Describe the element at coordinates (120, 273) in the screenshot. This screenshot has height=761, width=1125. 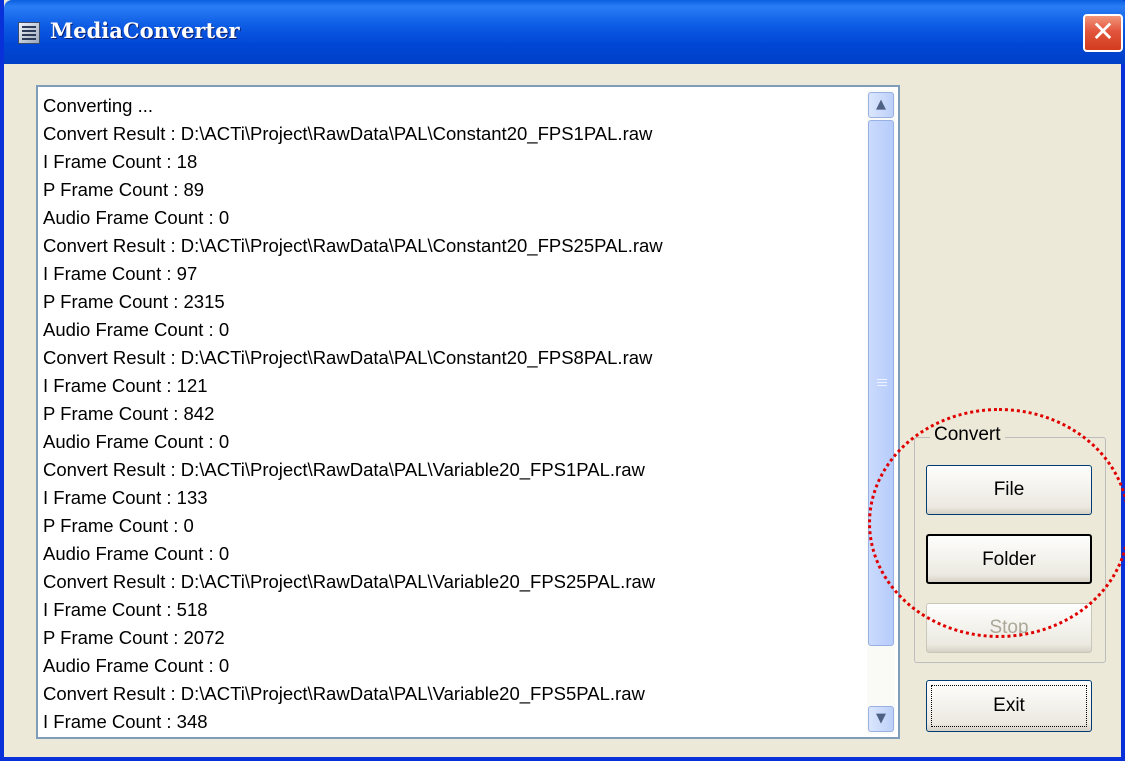
I see `log-line: I Frame Count : 97` at that location.